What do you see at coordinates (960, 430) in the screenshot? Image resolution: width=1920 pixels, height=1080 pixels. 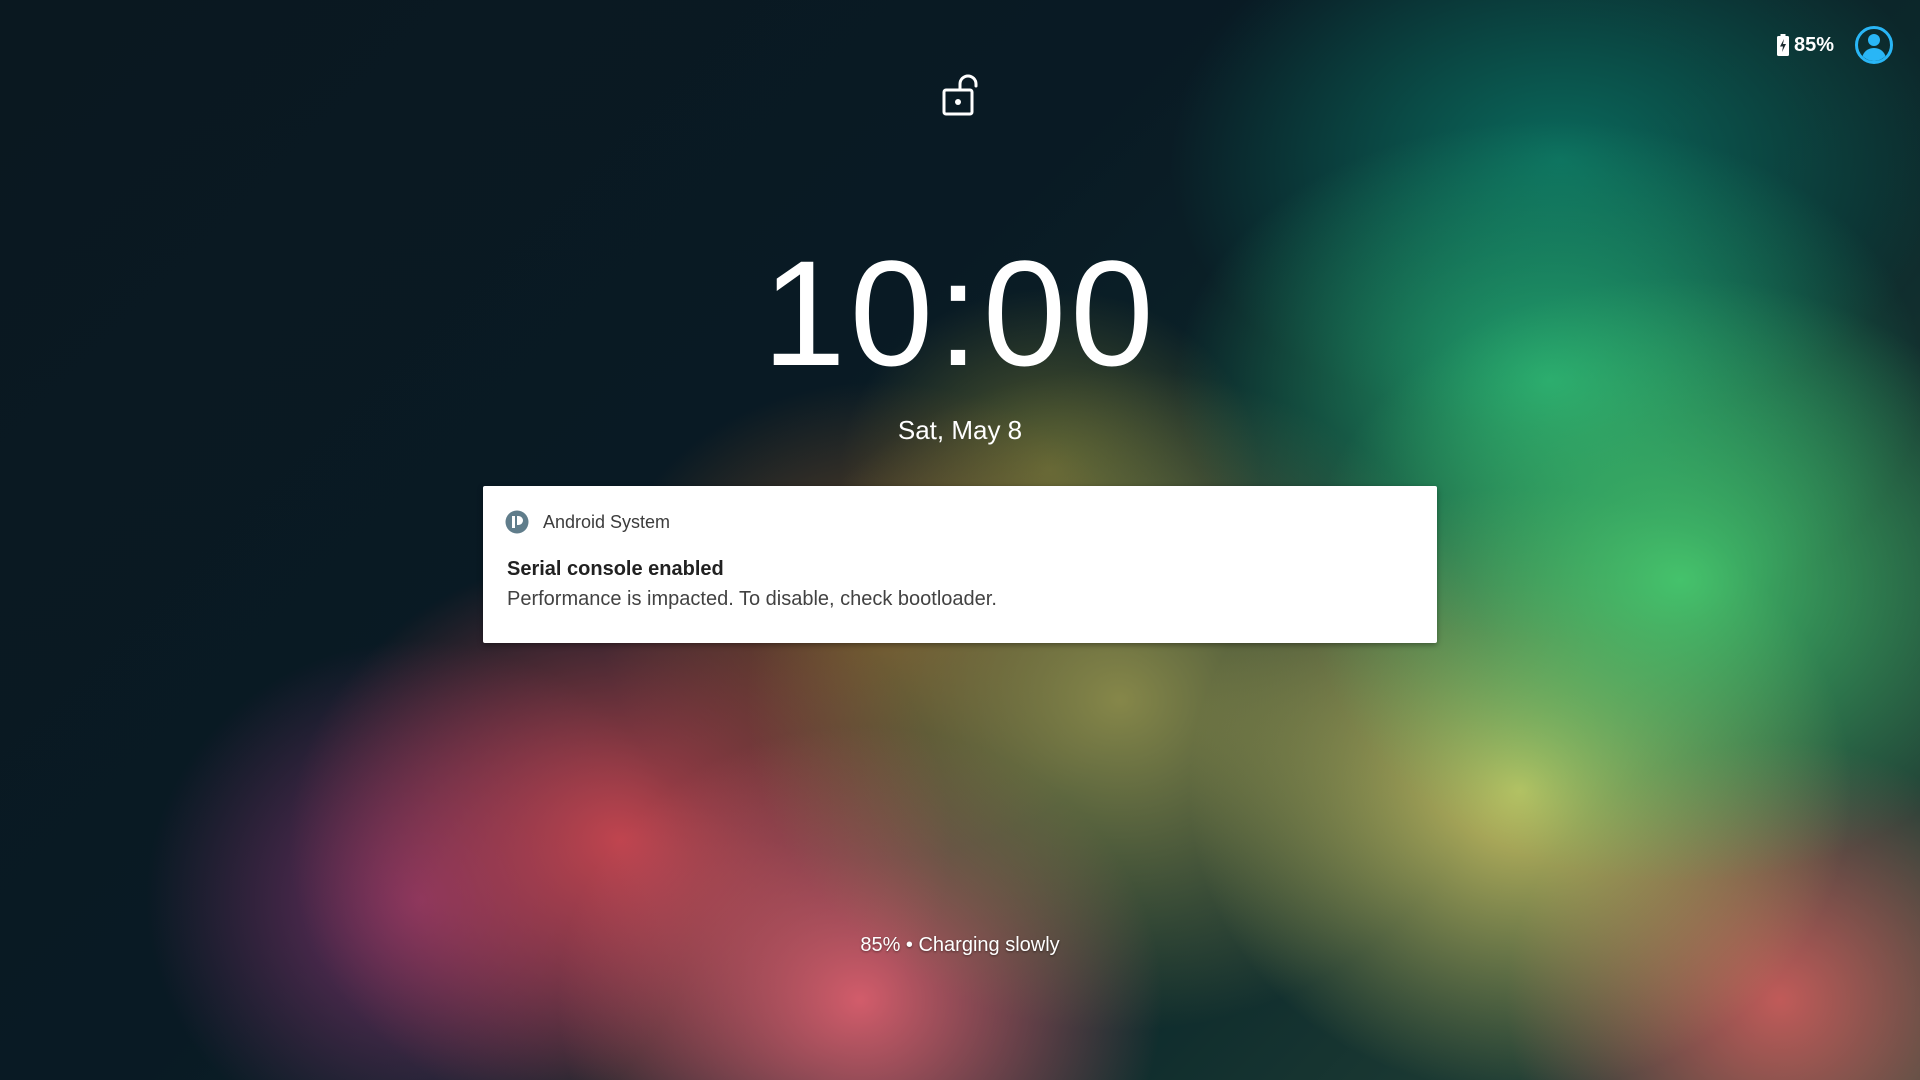 I see `lockscreen-date: Sat, May 8` at bounding box center [960, 430].